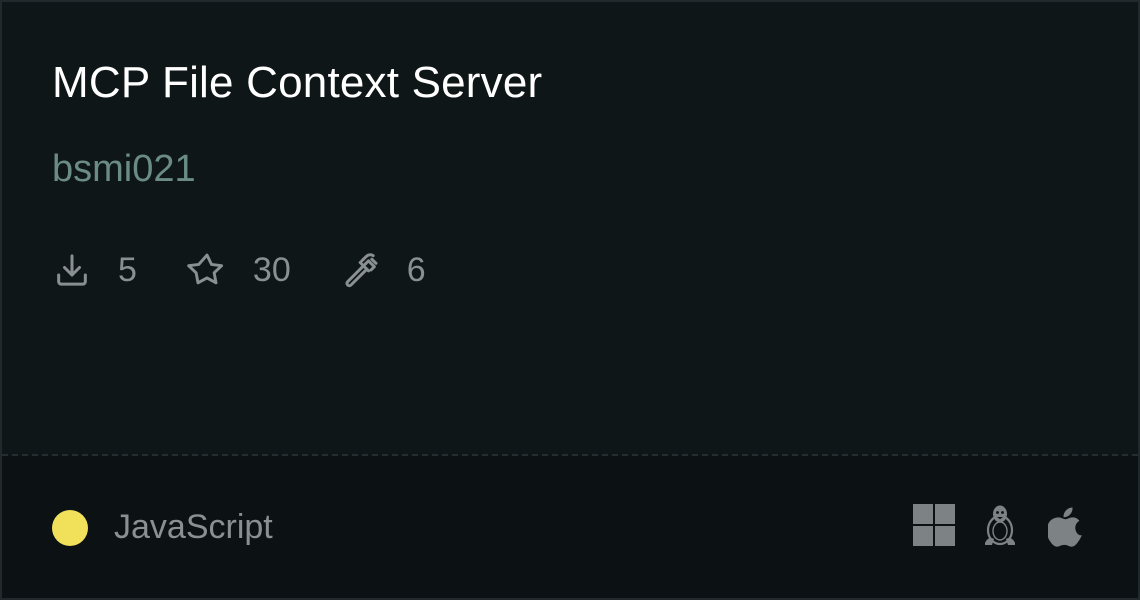  I want to click on stats-row: 5 30 6, so click(264, 270).